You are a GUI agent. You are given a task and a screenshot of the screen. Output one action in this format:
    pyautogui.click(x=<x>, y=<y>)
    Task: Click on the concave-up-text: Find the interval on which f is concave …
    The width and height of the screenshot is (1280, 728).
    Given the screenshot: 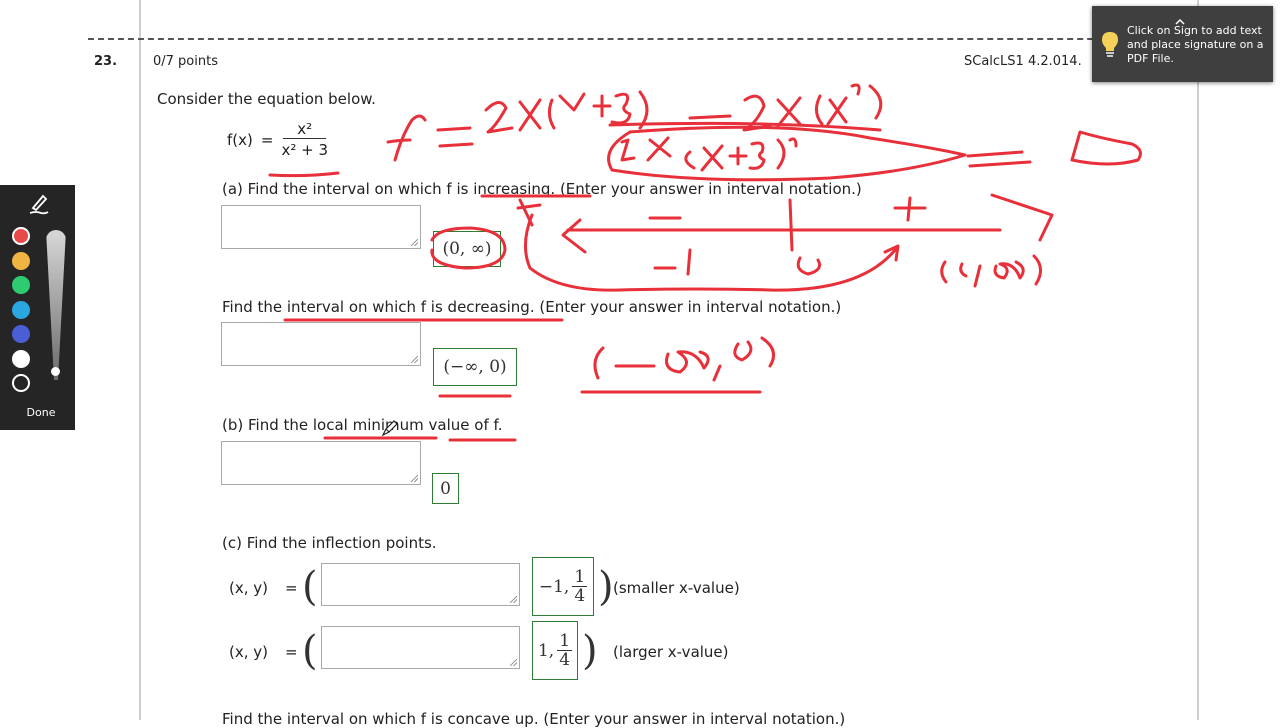 What is the action you would take?
    pyautogui.click(x=534, y=719)
    